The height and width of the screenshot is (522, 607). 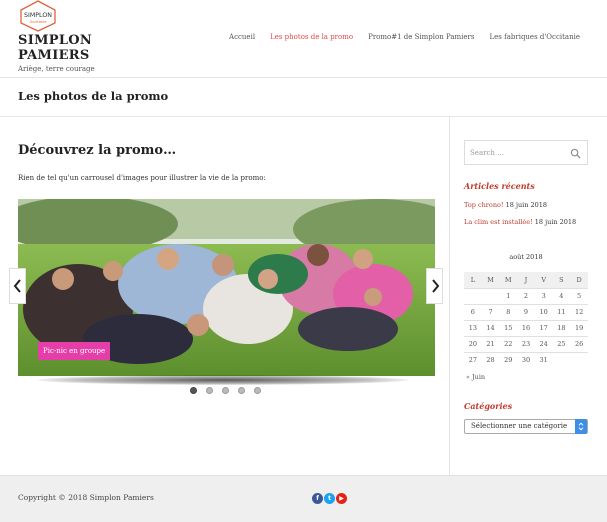 I want to click on calendar-prev-link: « Juin, so click(x=475, y=377).